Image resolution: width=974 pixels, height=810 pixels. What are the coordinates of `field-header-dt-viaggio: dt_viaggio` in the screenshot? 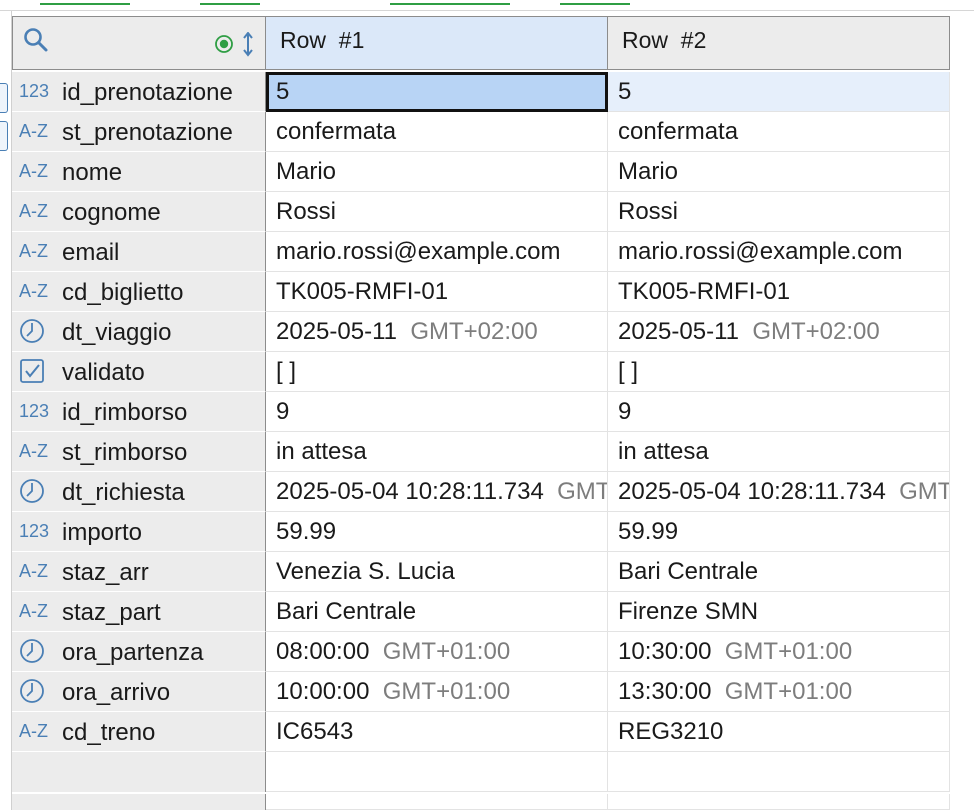 It's located at (139, 332).